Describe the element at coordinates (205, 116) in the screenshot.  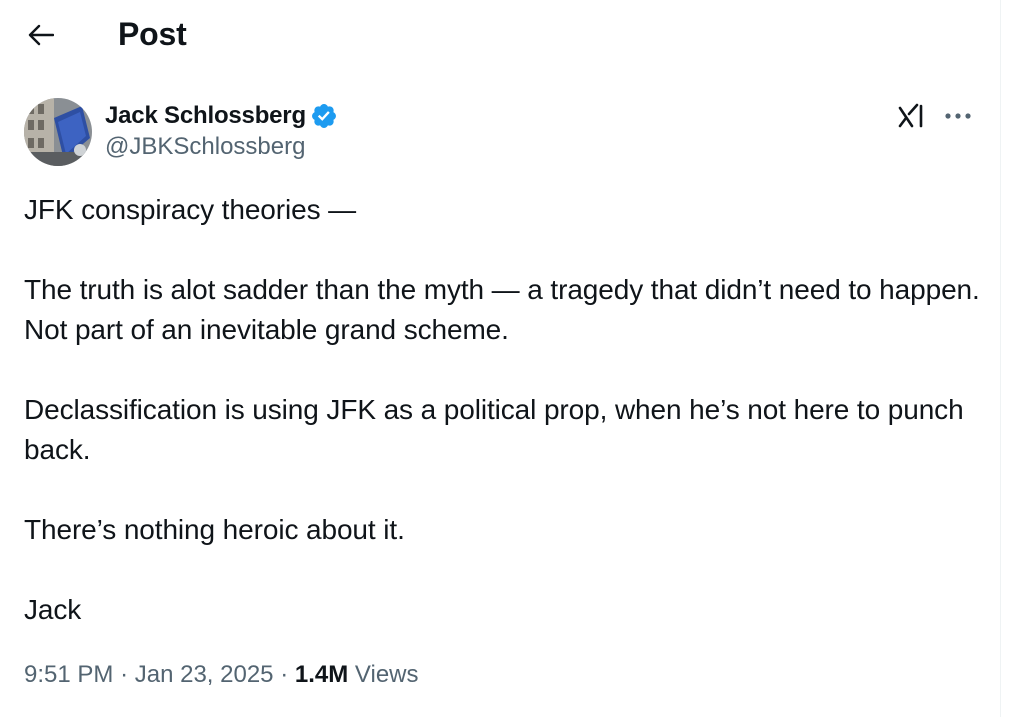
I see `author-name: Jack Schlossberg` at that location.